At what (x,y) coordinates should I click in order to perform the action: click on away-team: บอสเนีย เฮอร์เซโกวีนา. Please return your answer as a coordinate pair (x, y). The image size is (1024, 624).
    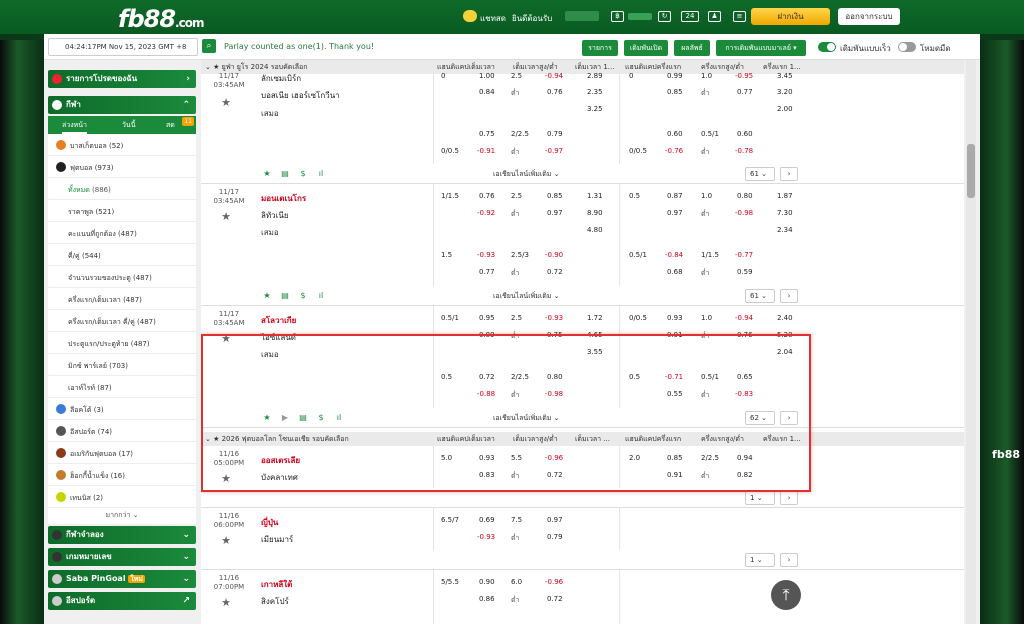
    Looking at the image, I should click on (300, 95).